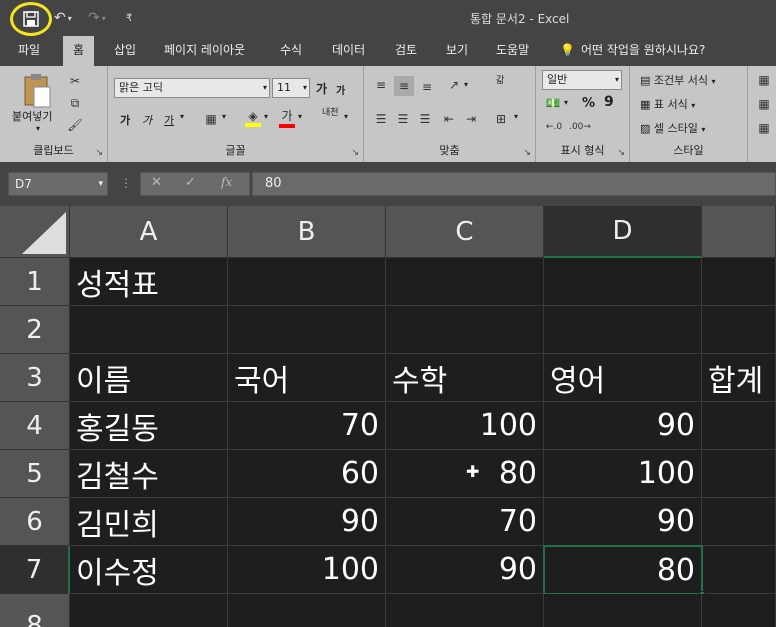  Describe the element at coordinates (307, 474) in the screenshot. I see `cell-b5: 60` at that location.